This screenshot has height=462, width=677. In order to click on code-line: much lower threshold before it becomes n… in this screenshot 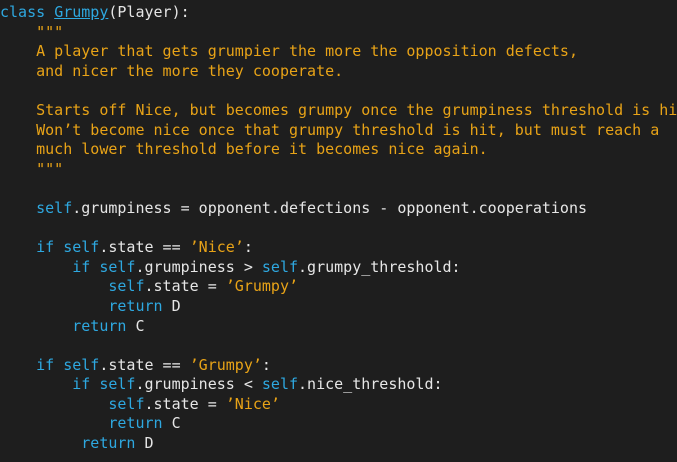, I will do `click(338, 150)`.